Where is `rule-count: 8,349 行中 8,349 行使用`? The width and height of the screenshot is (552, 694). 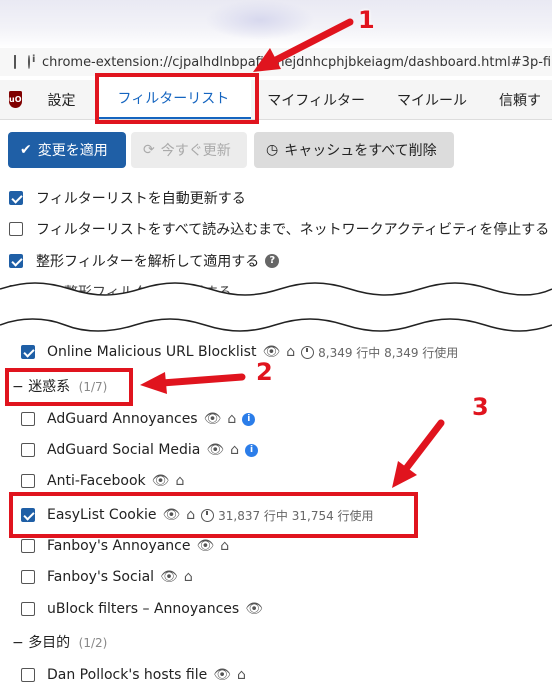 rule-count: 8,349 行中 8,349 行使用 is located at coordinates (388, 352).